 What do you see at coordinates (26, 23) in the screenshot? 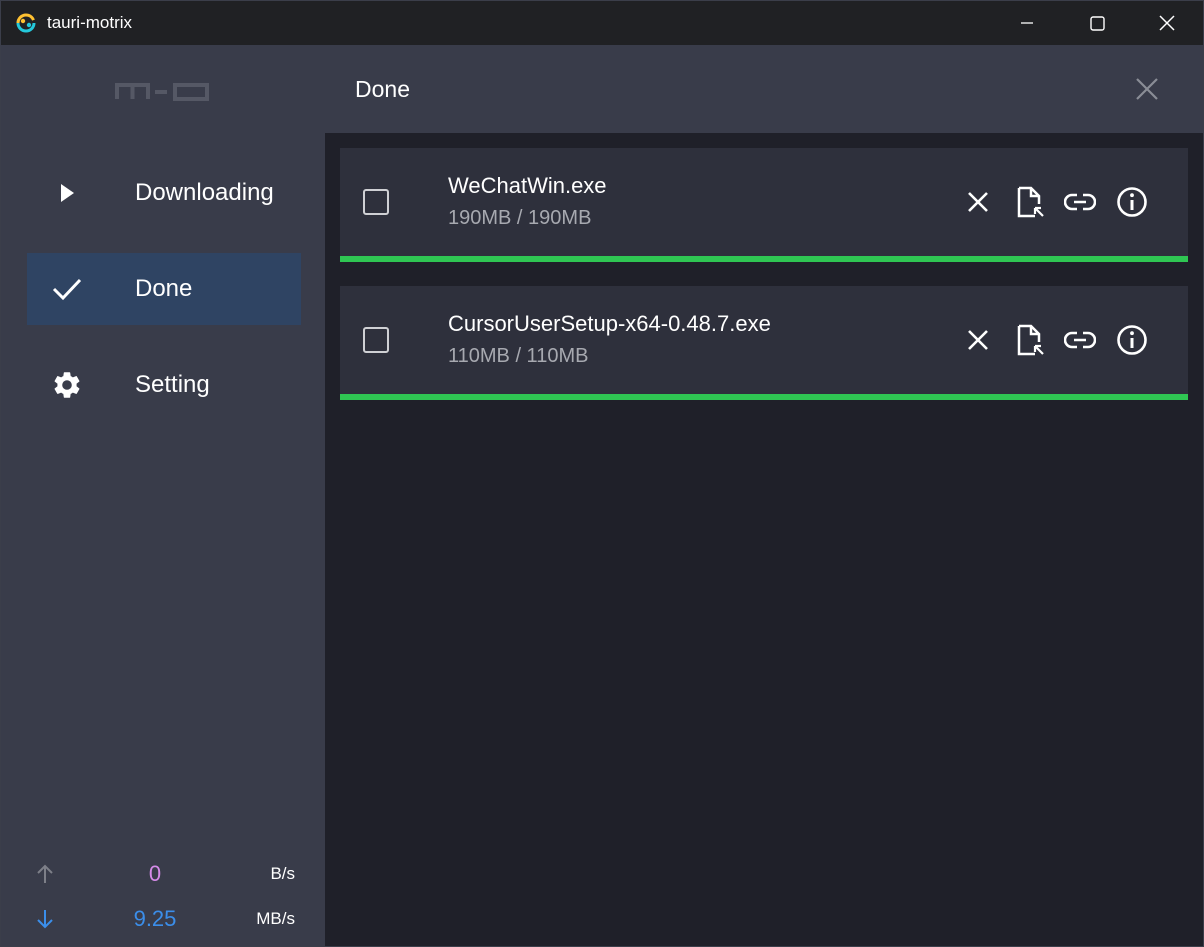
I see `app-logo-icon` at bounding box center [26, 23].